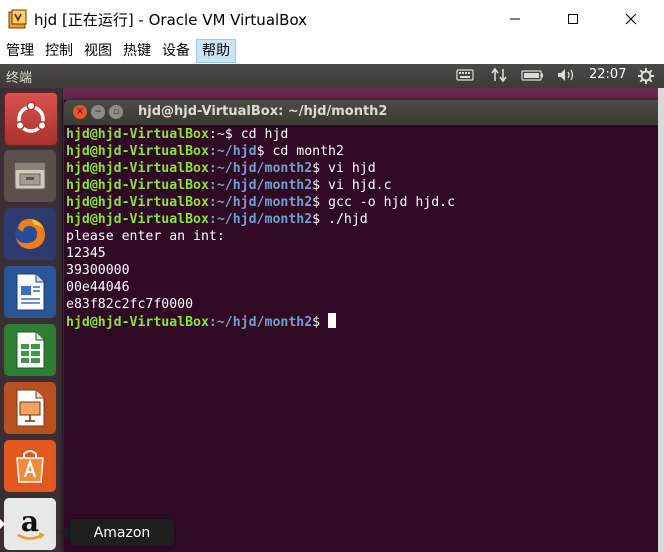 The width and height of the screenshot is (664, 552). Describe the element at coordinates (30, 466) in the screenshot. I see `ubuntu-software-icon` at that location.